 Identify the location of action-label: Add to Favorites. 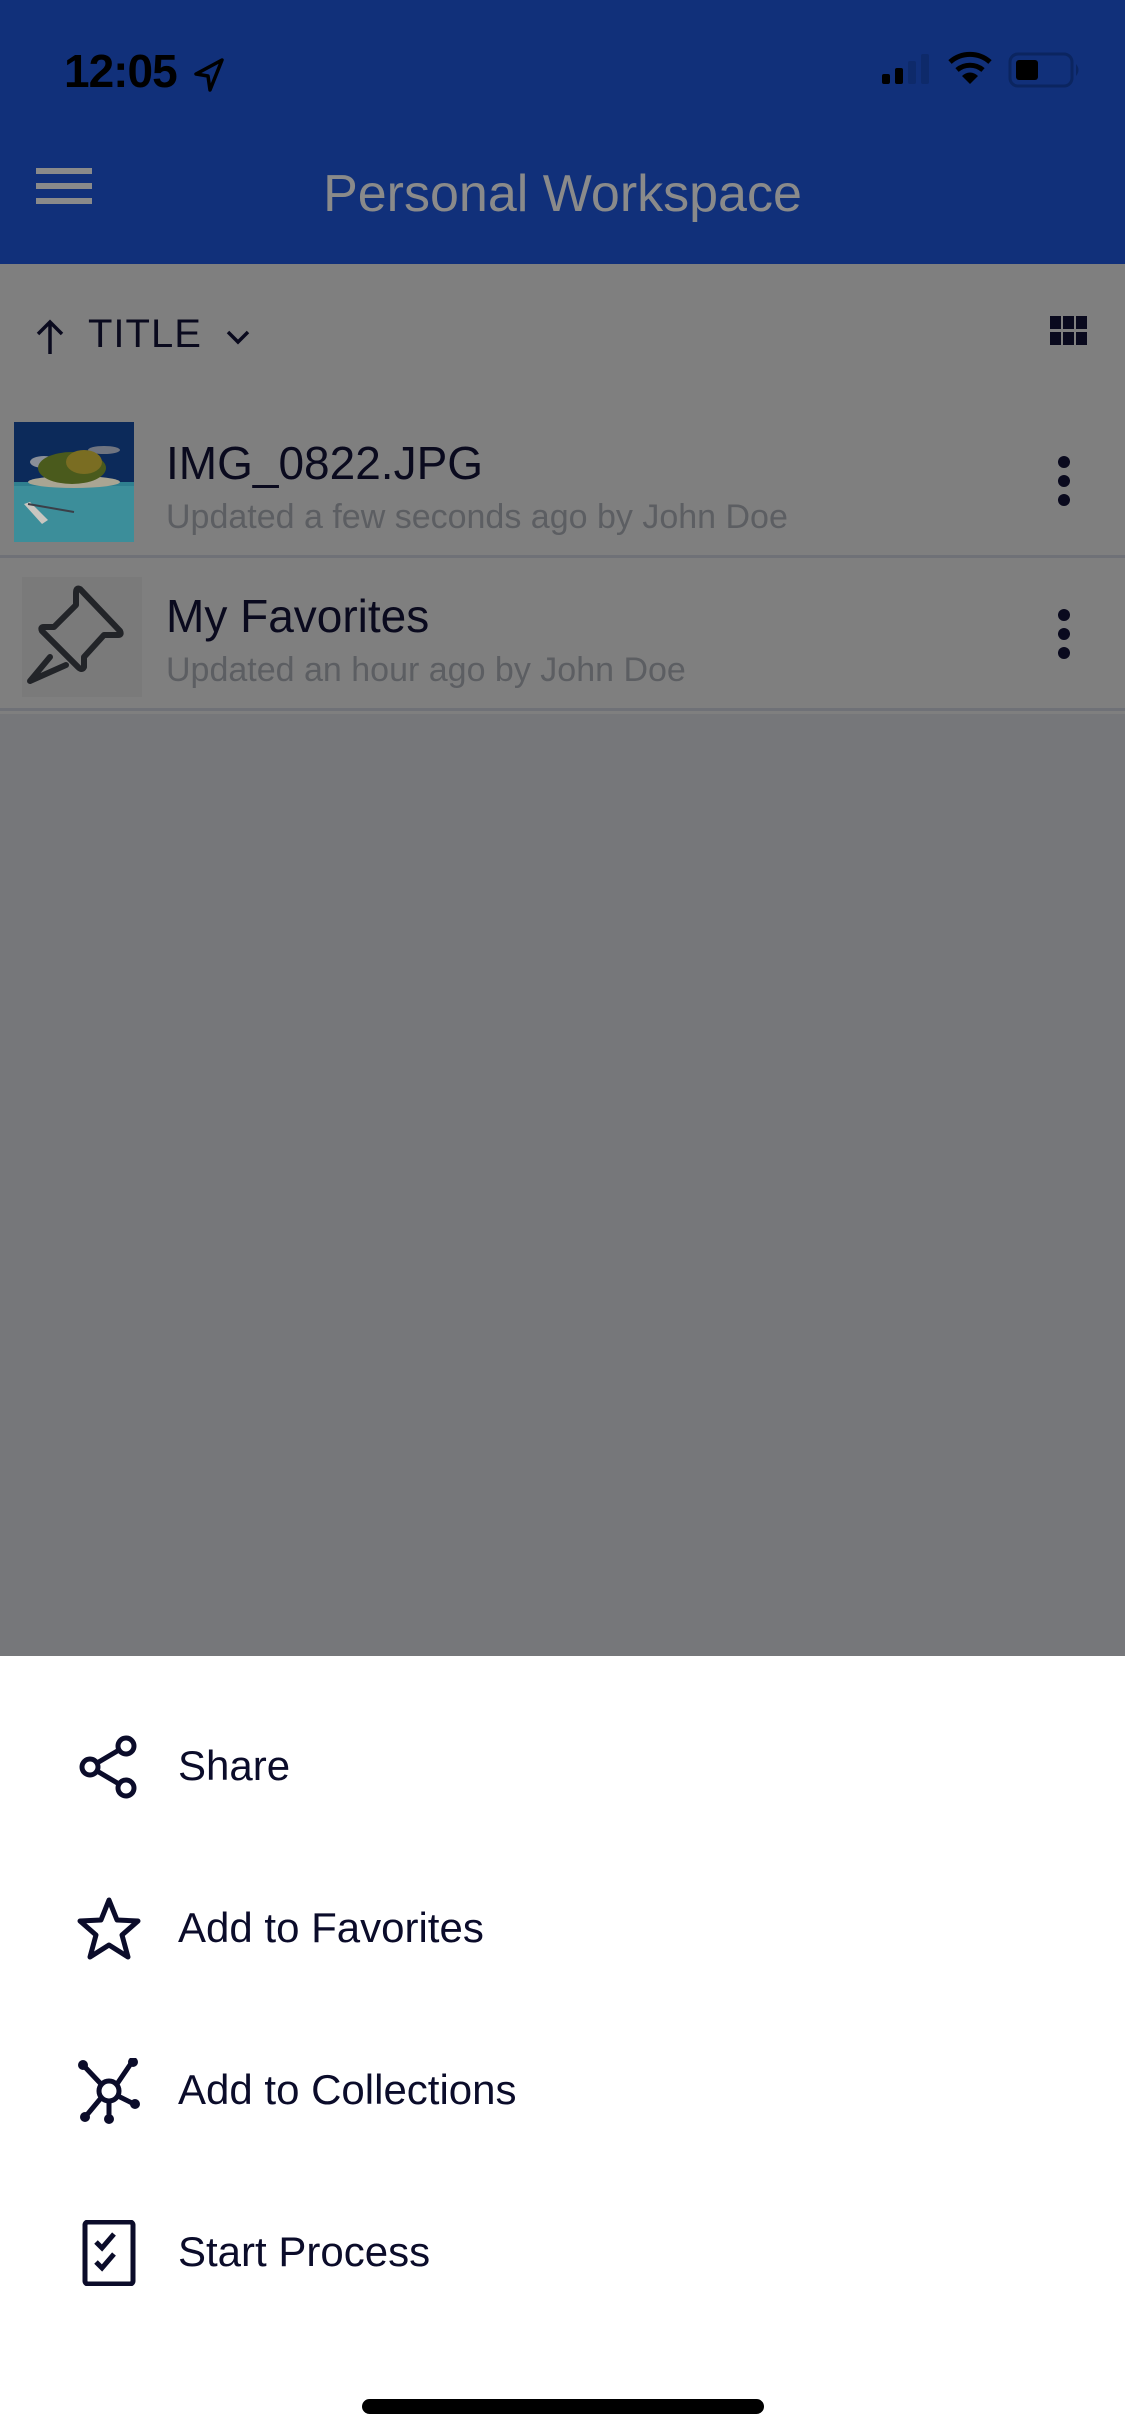
(331, 1927).